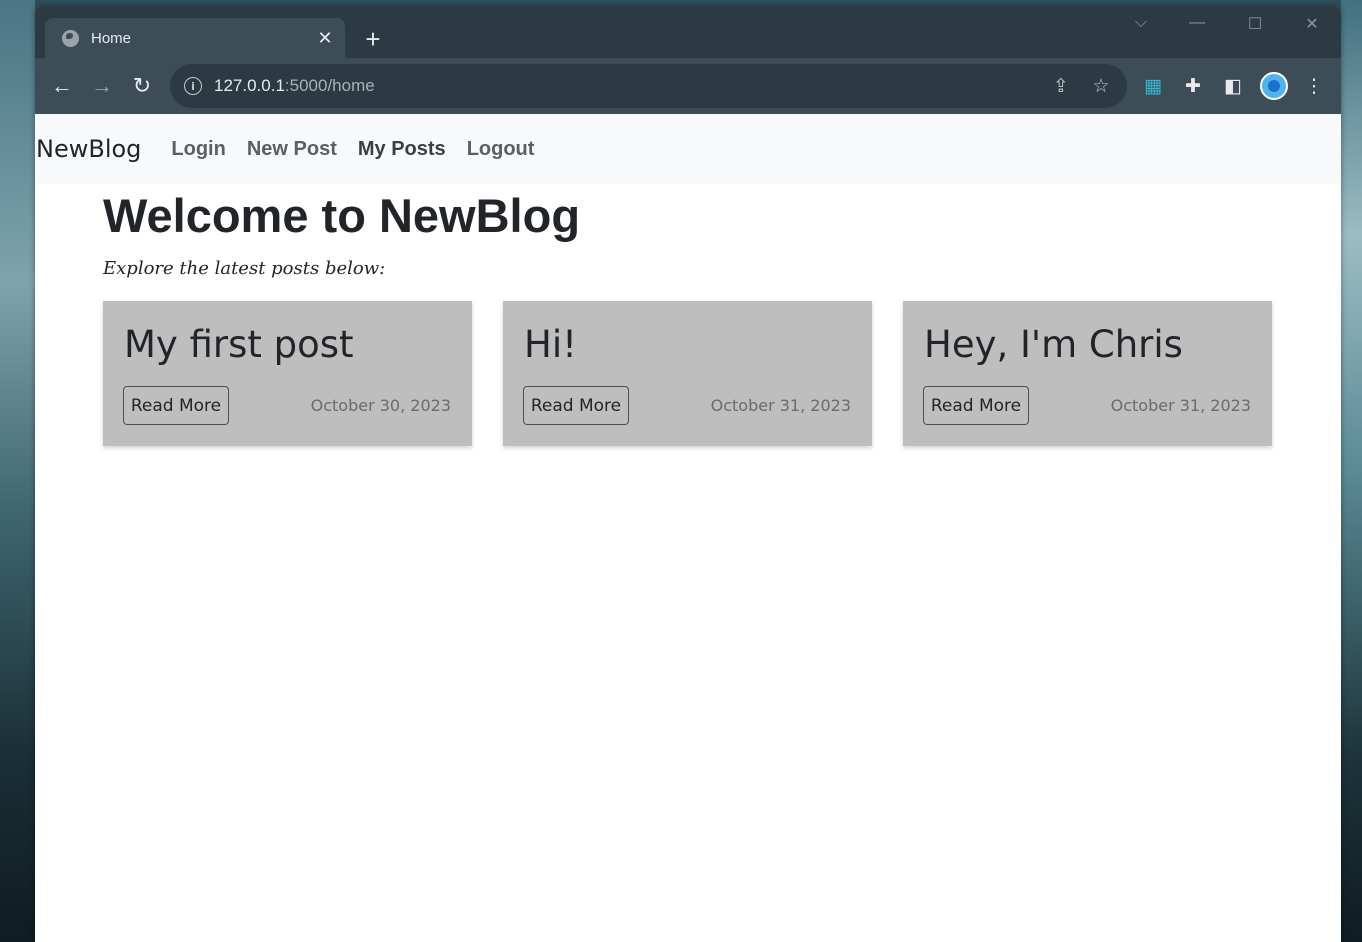 Image resolution: width=1362 pixels, height=942 pixels. What do you see at coordinates (329, 85) in the screenshot?
I see `url-path: :5000/home` at bounding box center [329, 85].